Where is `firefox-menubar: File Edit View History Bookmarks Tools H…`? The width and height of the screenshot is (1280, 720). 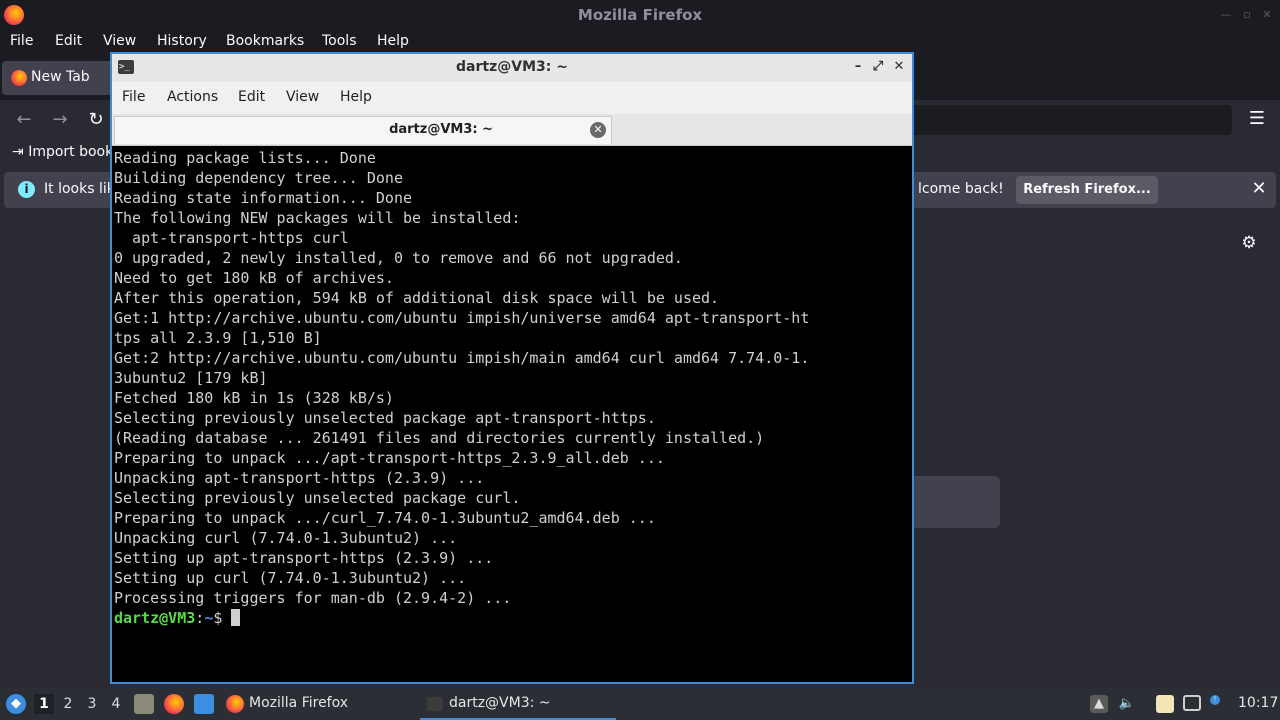 firefox-menubar: File Edit View History Bookmarks Tools H… is located at coordinates (640, 42).